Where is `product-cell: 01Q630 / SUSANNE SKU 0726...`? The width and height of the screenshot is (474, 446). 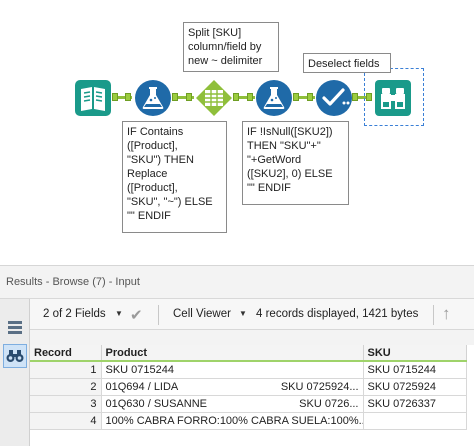 product-cell: 01Q630 / SUSANNE SKU 0726... is located at coordinates (232, 404).